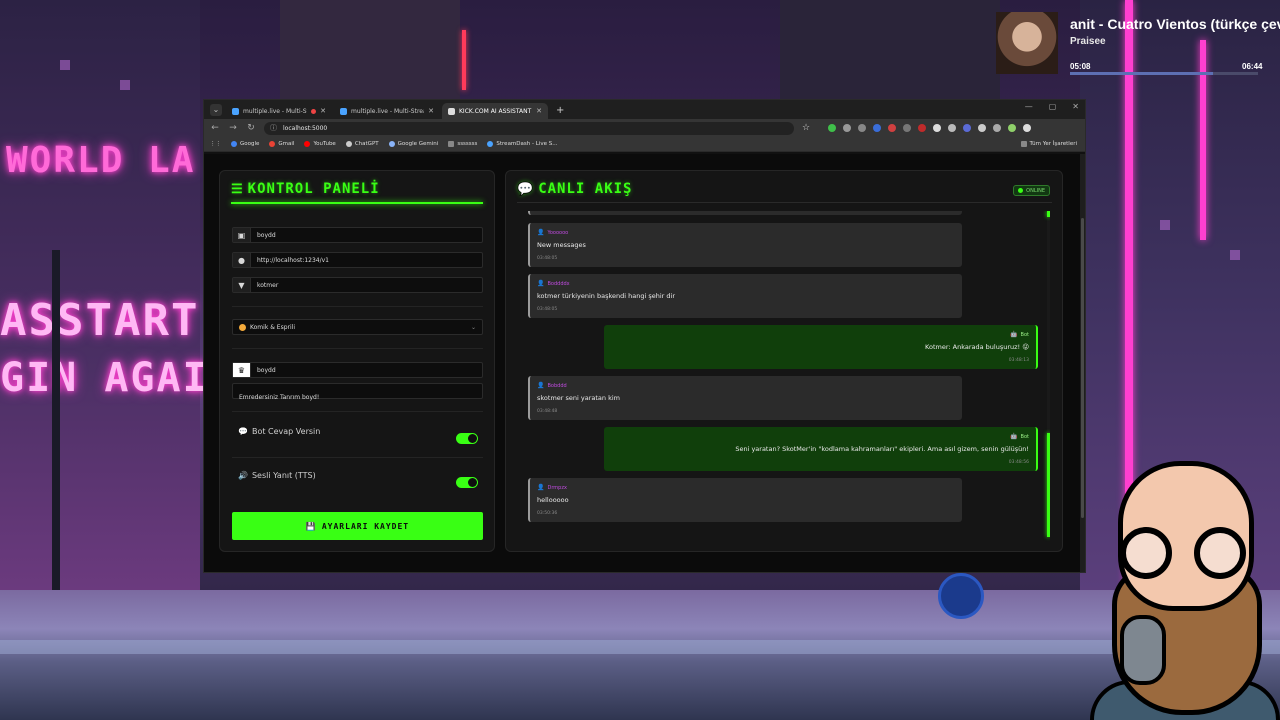 This screenshot has height=720, width=1280. I want to click on tts-toggle-row: 🔊 Sesli Yanıt (TTS), so click(358, 481).